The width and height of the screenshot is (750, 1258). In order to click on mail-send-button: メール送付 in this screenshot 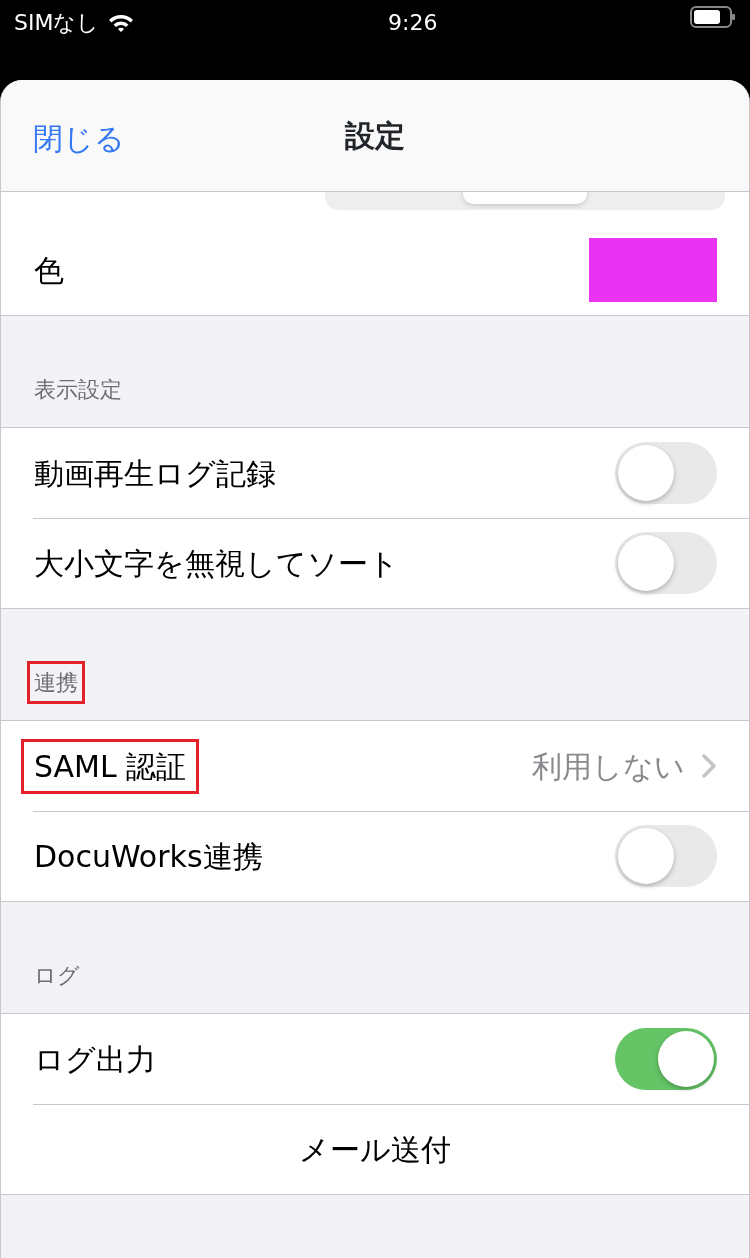, I will do `click(375, 1149)`.